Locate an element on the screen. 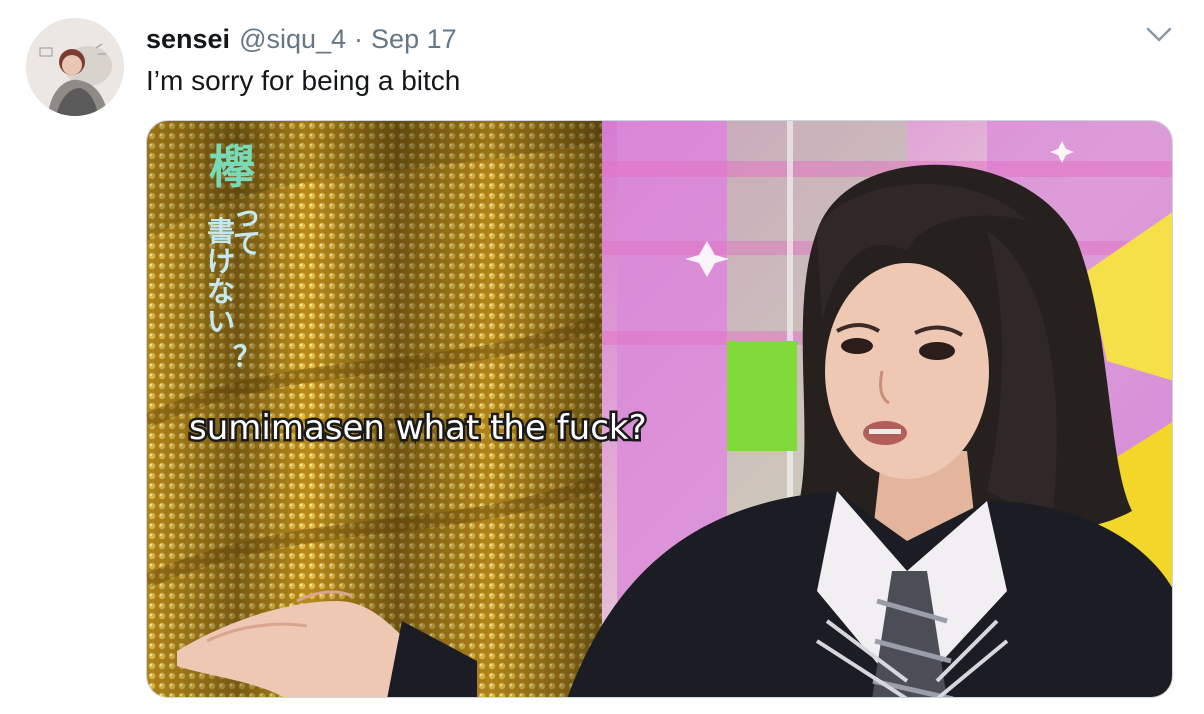 This screenshot has height=714, width=1204. overlay-vertical-text: 欅 っ て 書 け な い ？ is located at coordinates (236, 263).